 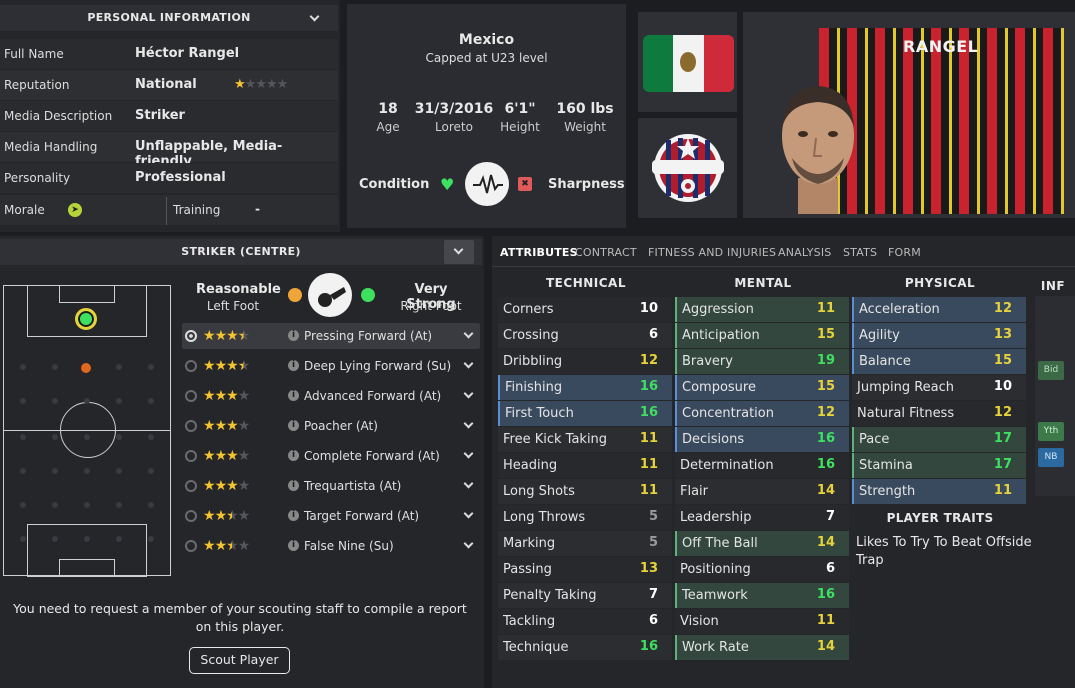 I want to click on morale-label: Morale, so click(x=24, y=210).